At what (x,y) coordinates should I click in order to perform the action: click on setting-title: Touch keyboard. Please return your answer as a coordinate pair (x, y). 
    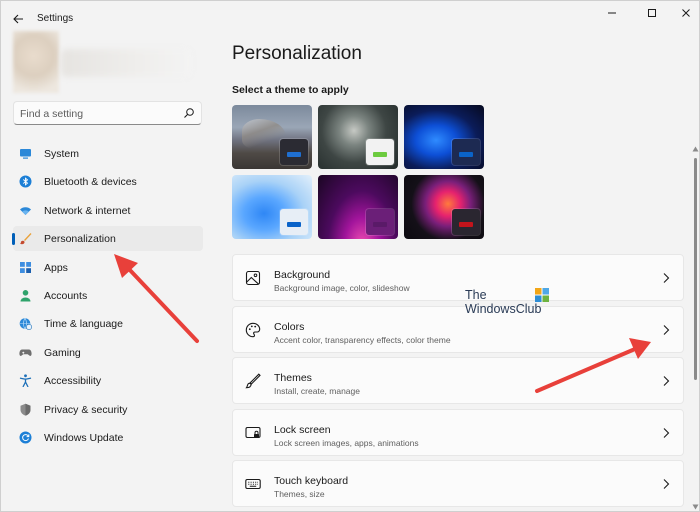
    Looking at the image, I should click on (311, 481).